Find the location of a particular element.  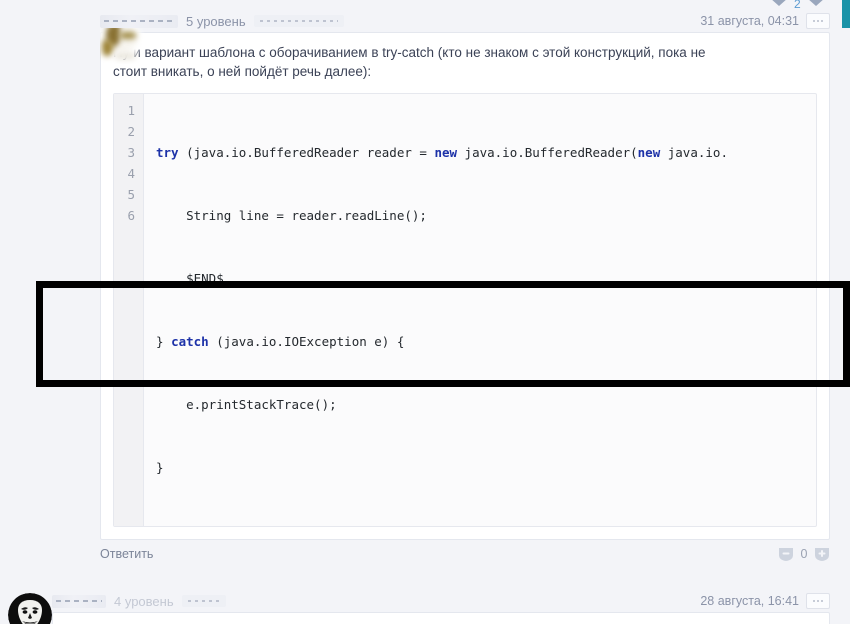

vote-count: 0 is located at coordinates (804, 554).